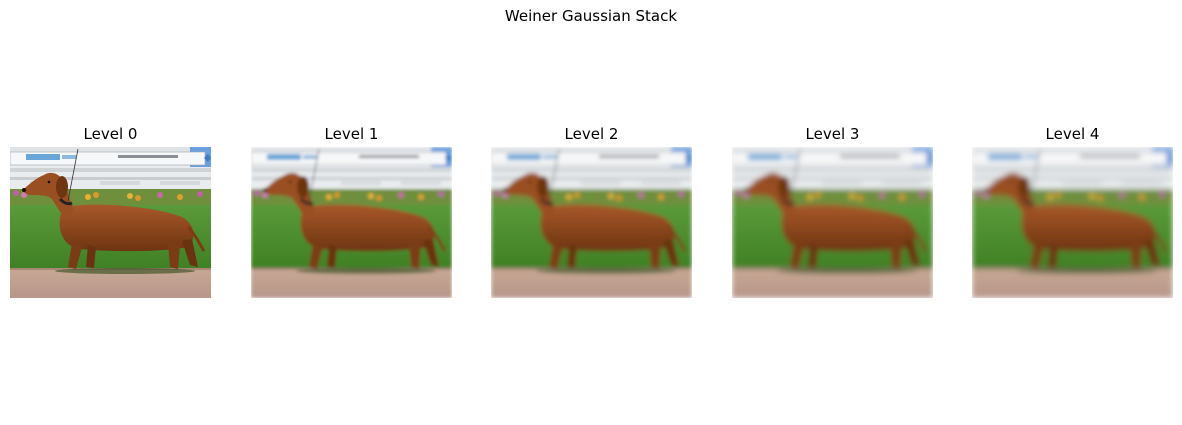  I want to click on panel-level-2: Level 2, so click(591, 211).